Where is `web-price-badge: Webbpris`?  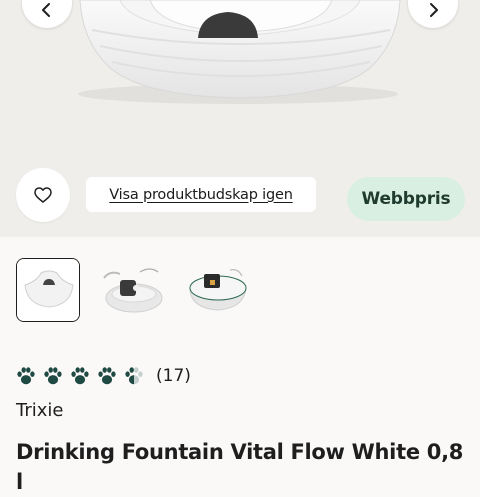
web-price-badge: Webbpris is located at coordinates (406, 199).